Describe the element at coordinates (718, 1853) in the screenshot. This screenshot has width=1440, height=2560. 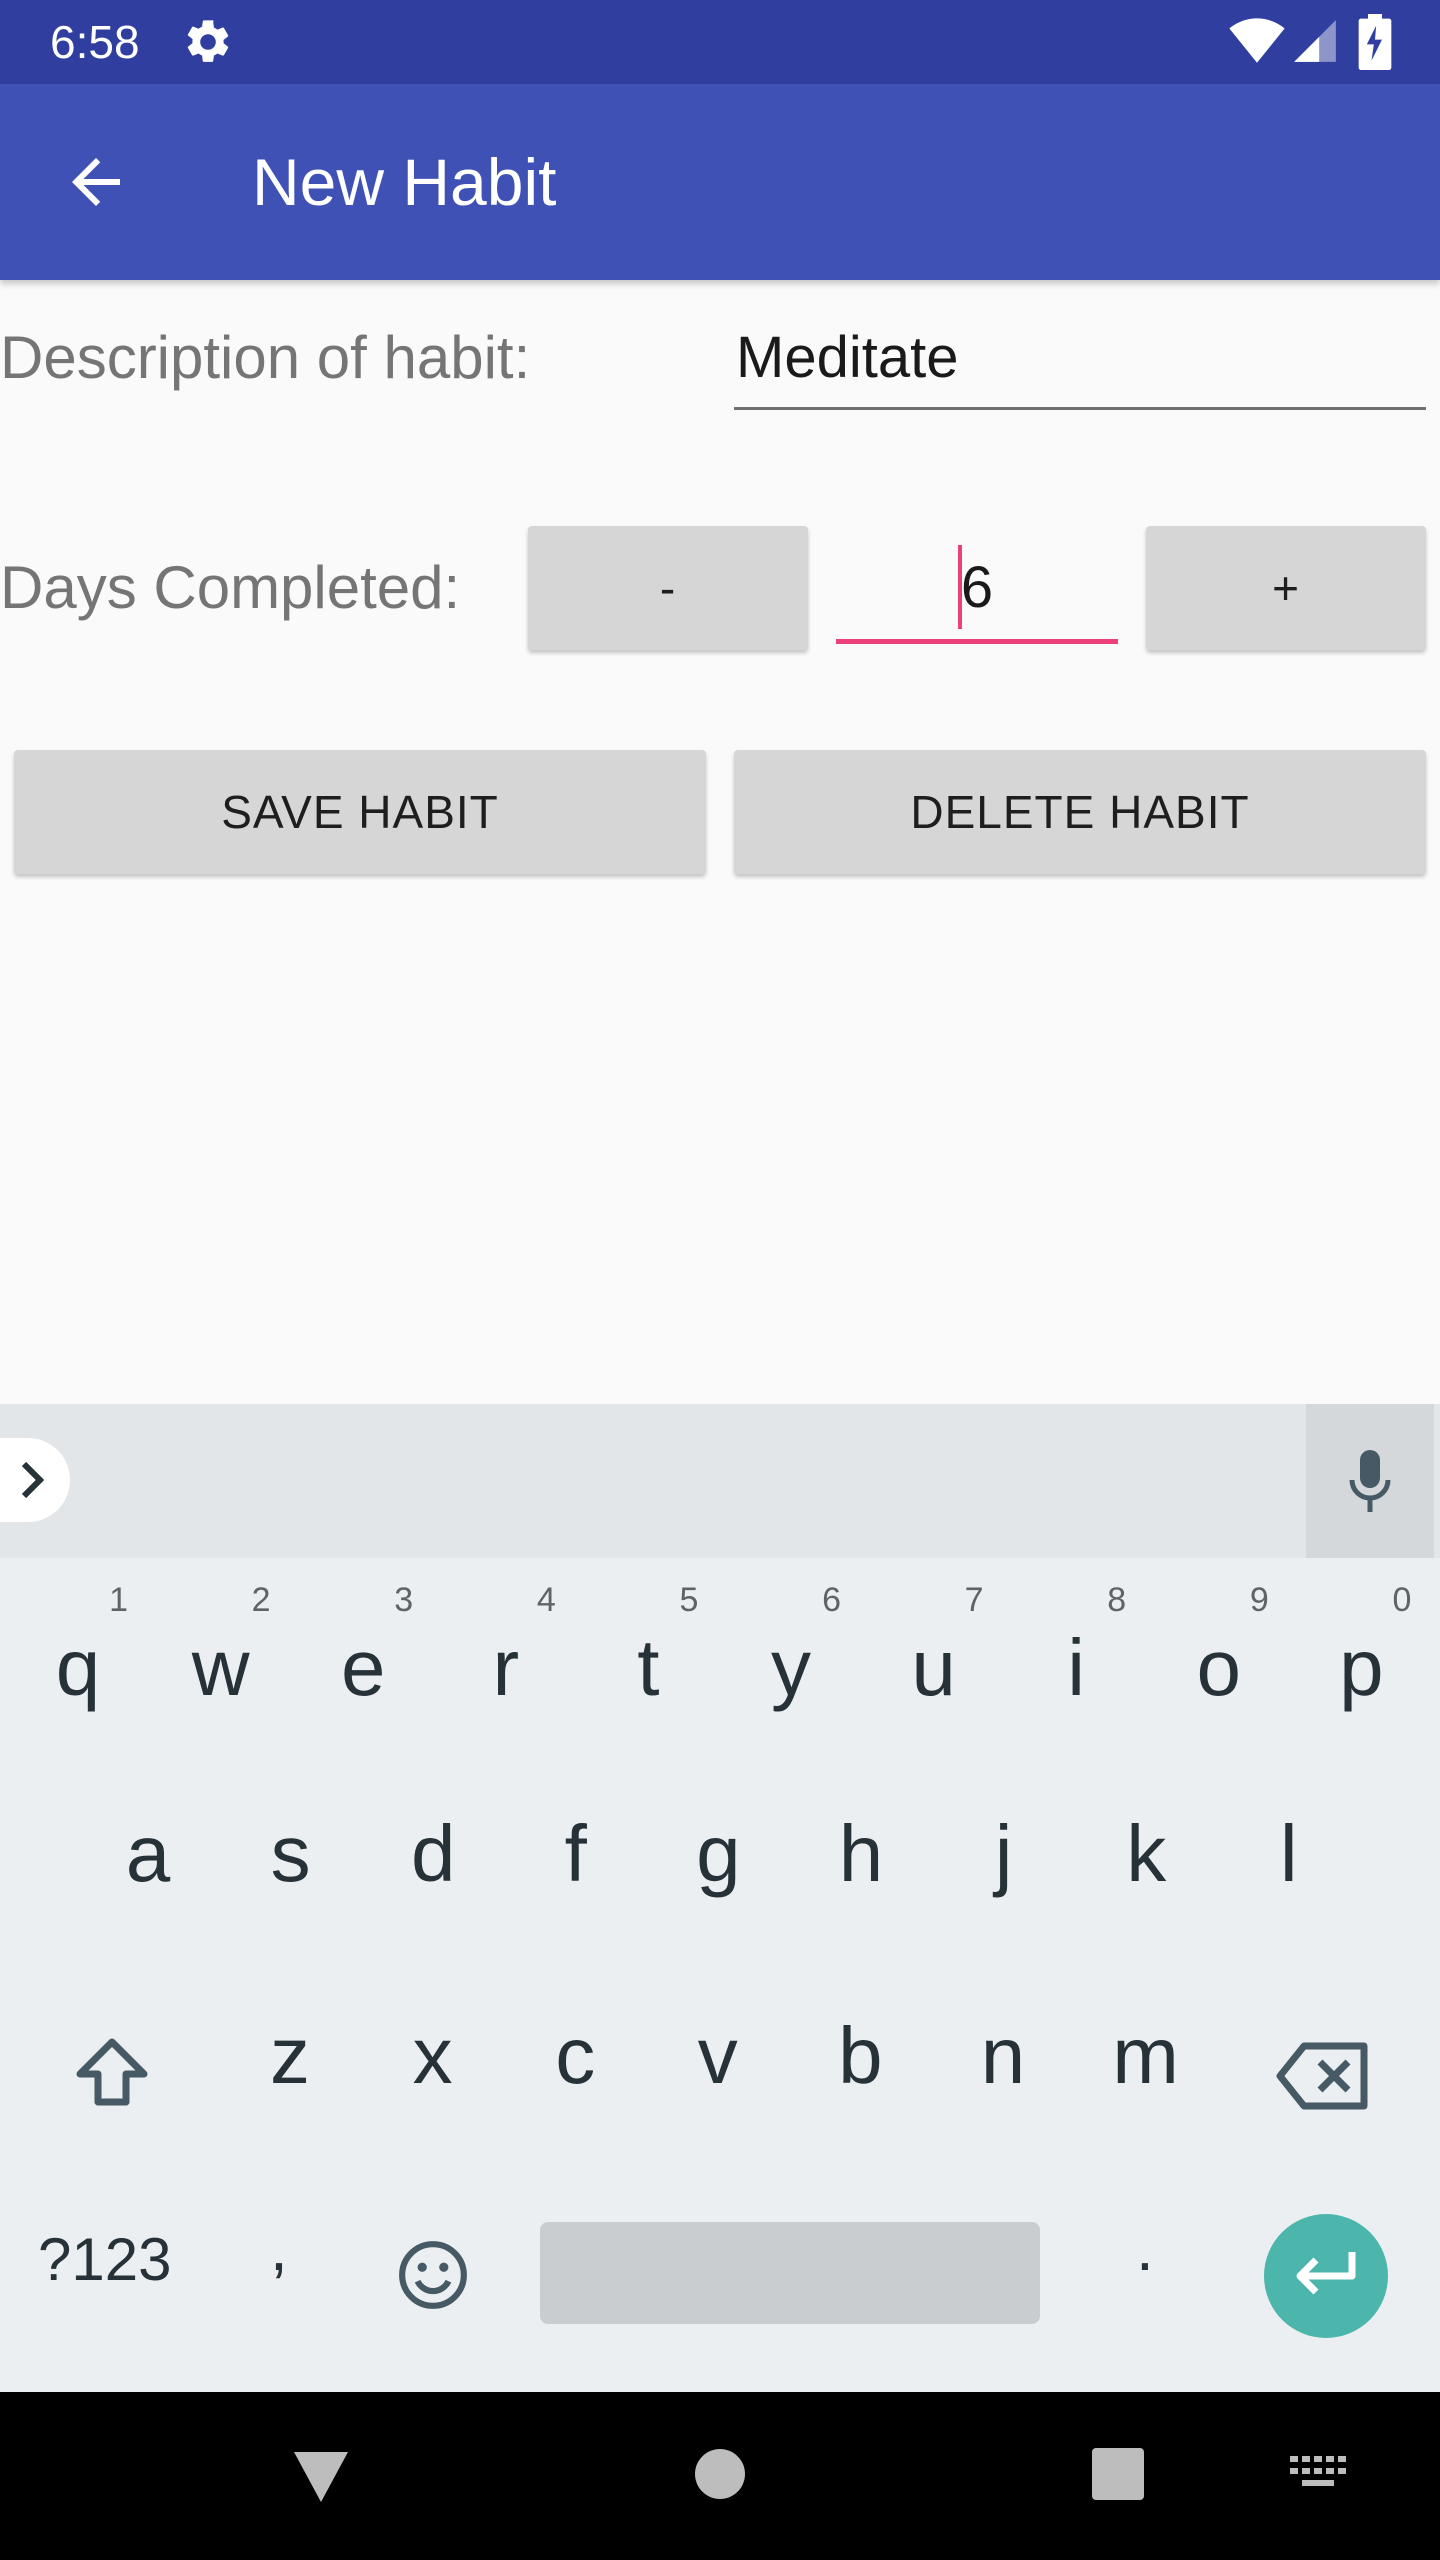
I see `key-char: g` at that location.